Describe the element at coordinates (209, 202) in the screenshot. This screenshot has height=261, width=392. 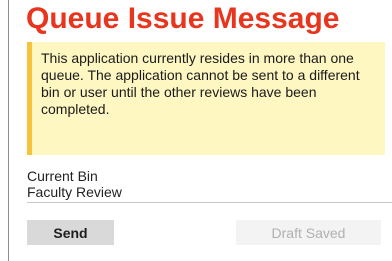
I see `divider` at that location.